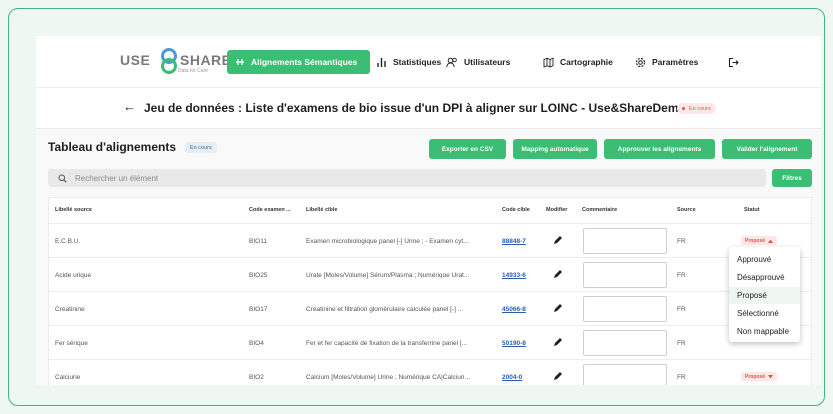 Image resolution: width=833 pixels, height=414 pixels. What do you see at coordinates (696, 108) in the screenshot?
I see `dataset-status-badge: En cours` at bounding box center [696, 108].